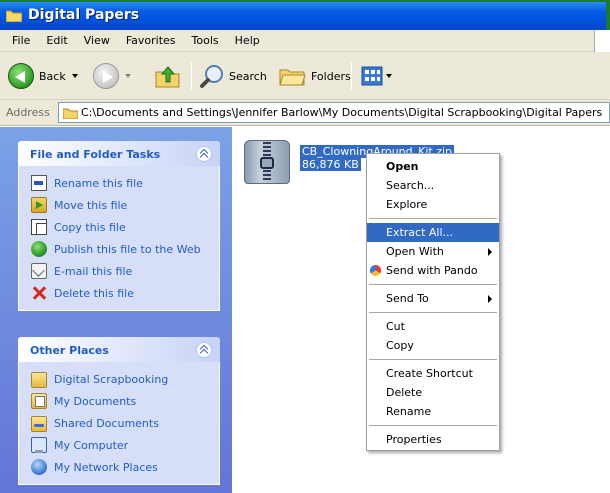  What do you see at coordinates (94, 293) in the screenshot?
I see `task-label: Delete this file` at bounding box center [94, 293].